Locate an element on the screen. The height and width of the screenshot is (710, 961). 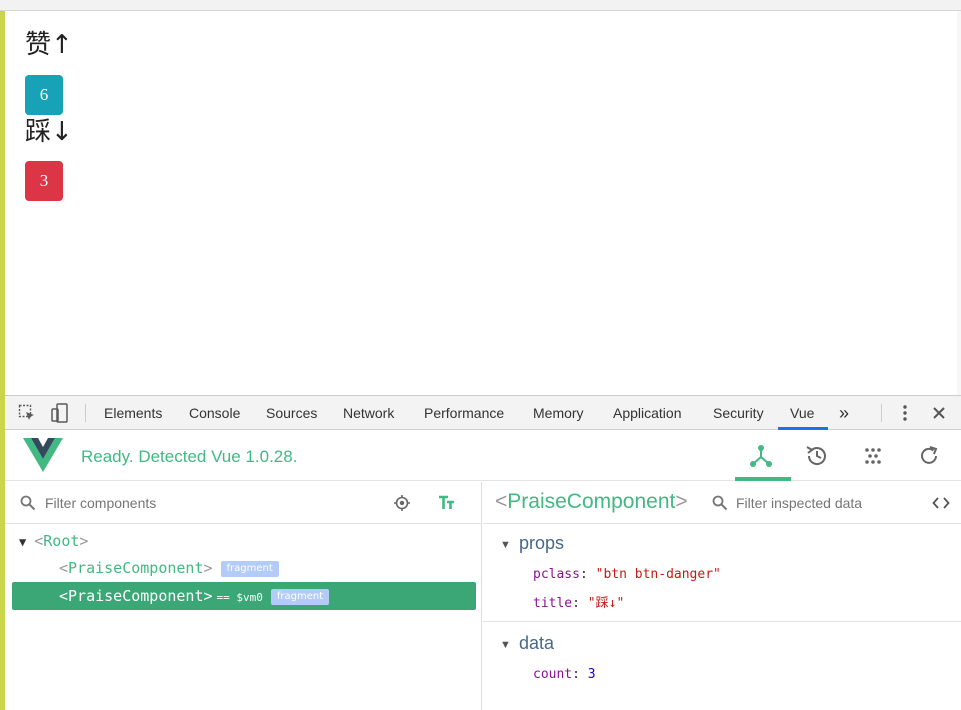
praise-down-title: 踩↓ is located at coordinates (49, 132).